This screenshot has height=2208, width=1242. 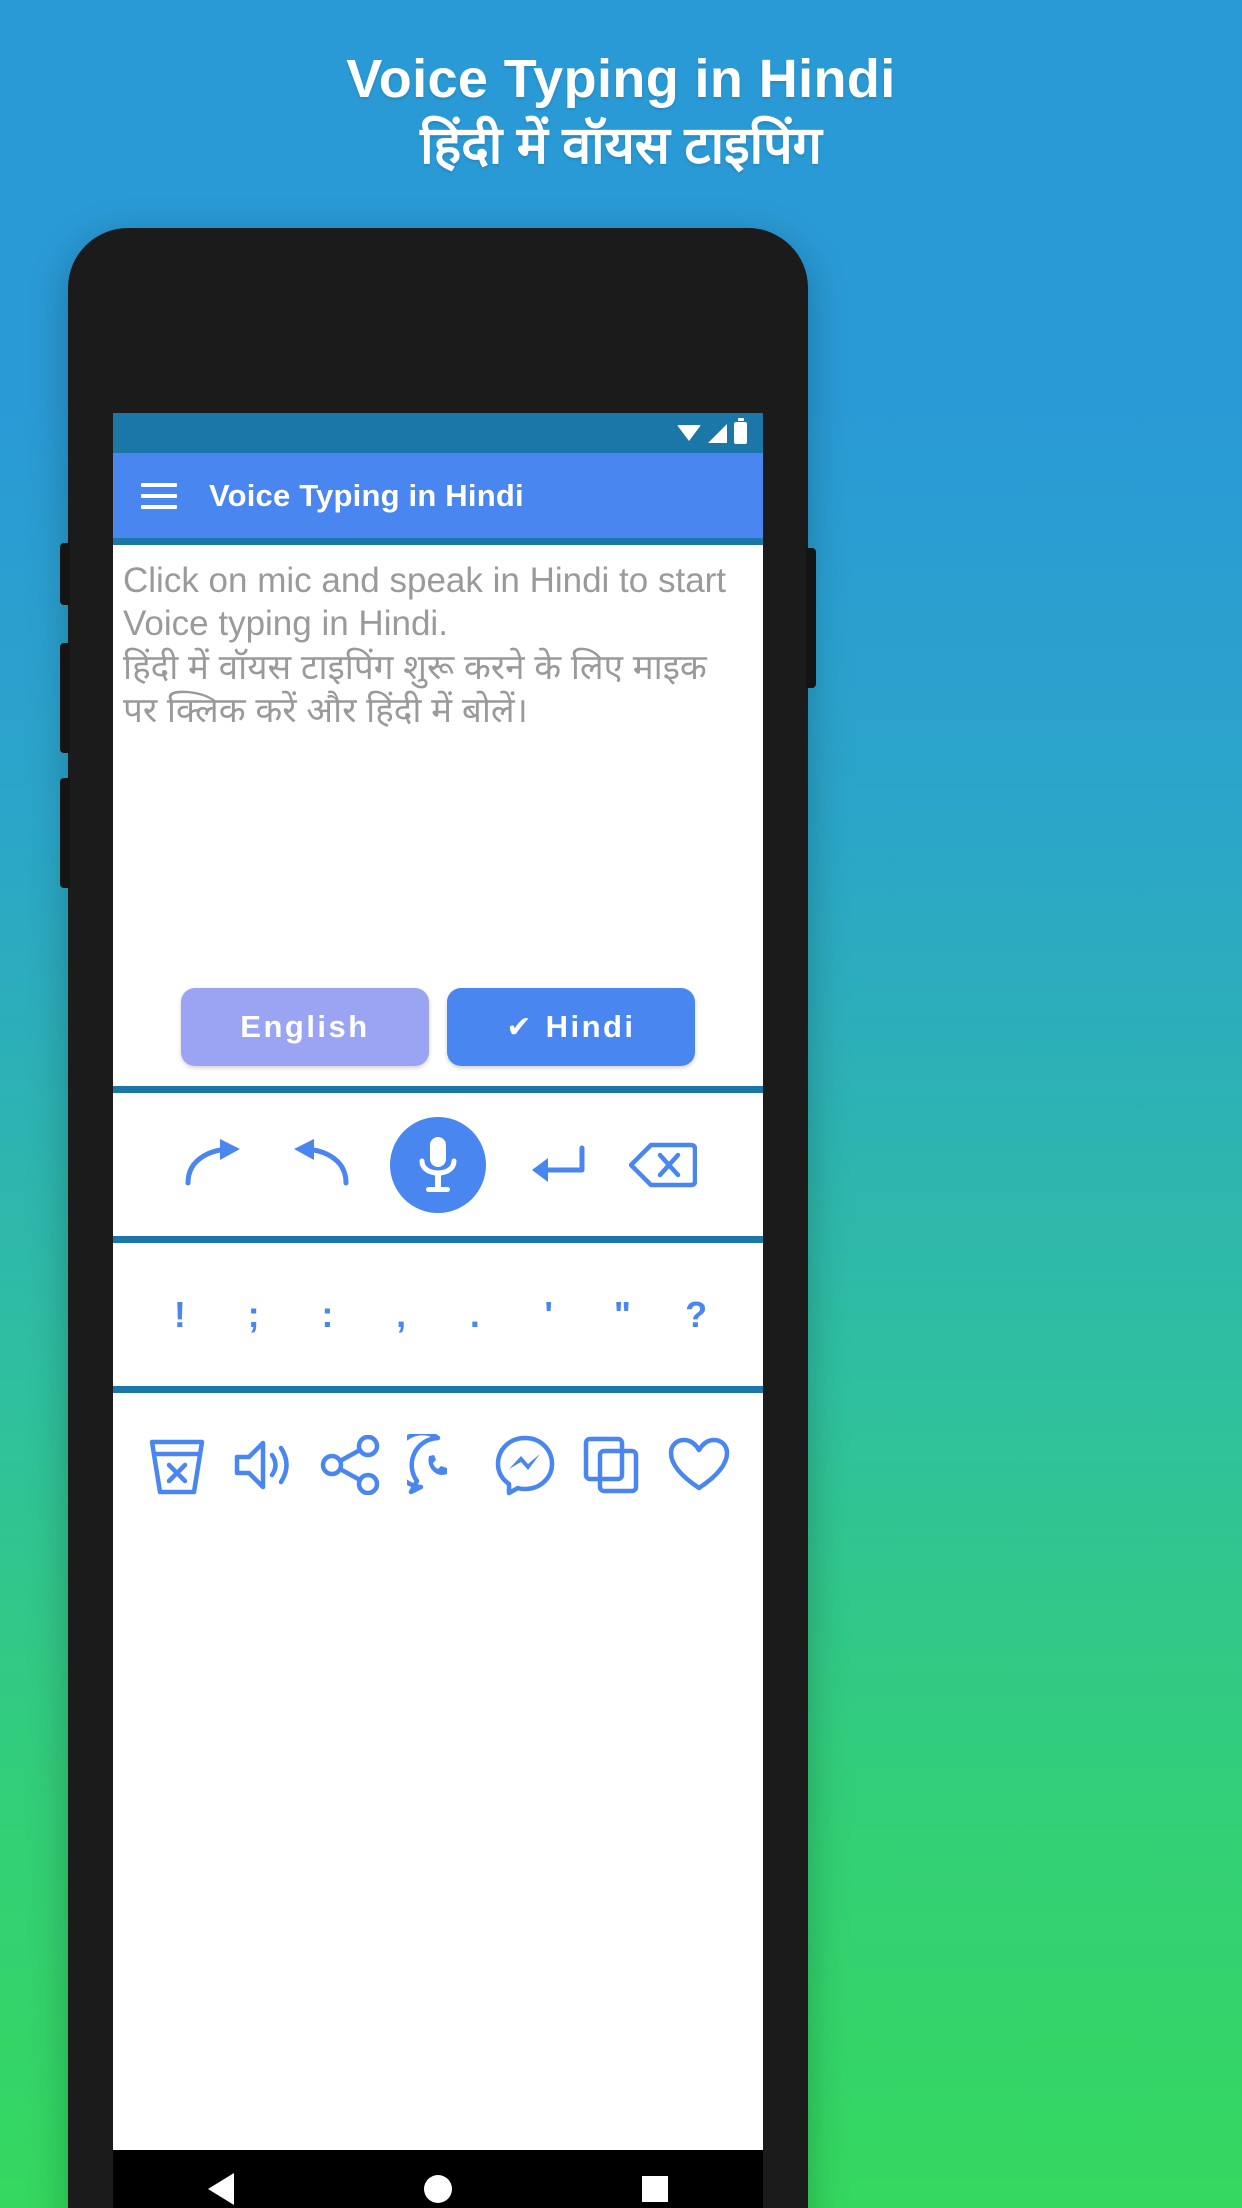 I want to click on language-button-hindi: ✔ Hindi, so click(x=571, y=1027).